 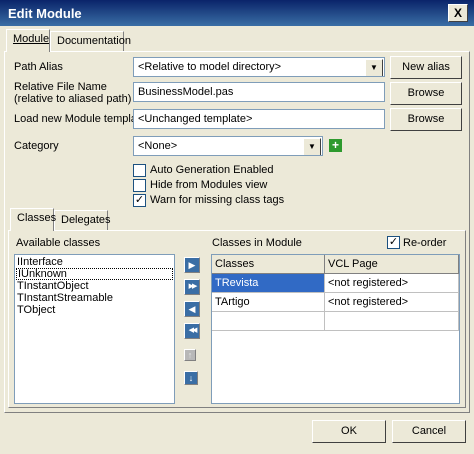 What do you see at coordinates (393, 242) in the screenshot?
I see `reorder-checkbox: ✓` at bounding box center [393, 242].